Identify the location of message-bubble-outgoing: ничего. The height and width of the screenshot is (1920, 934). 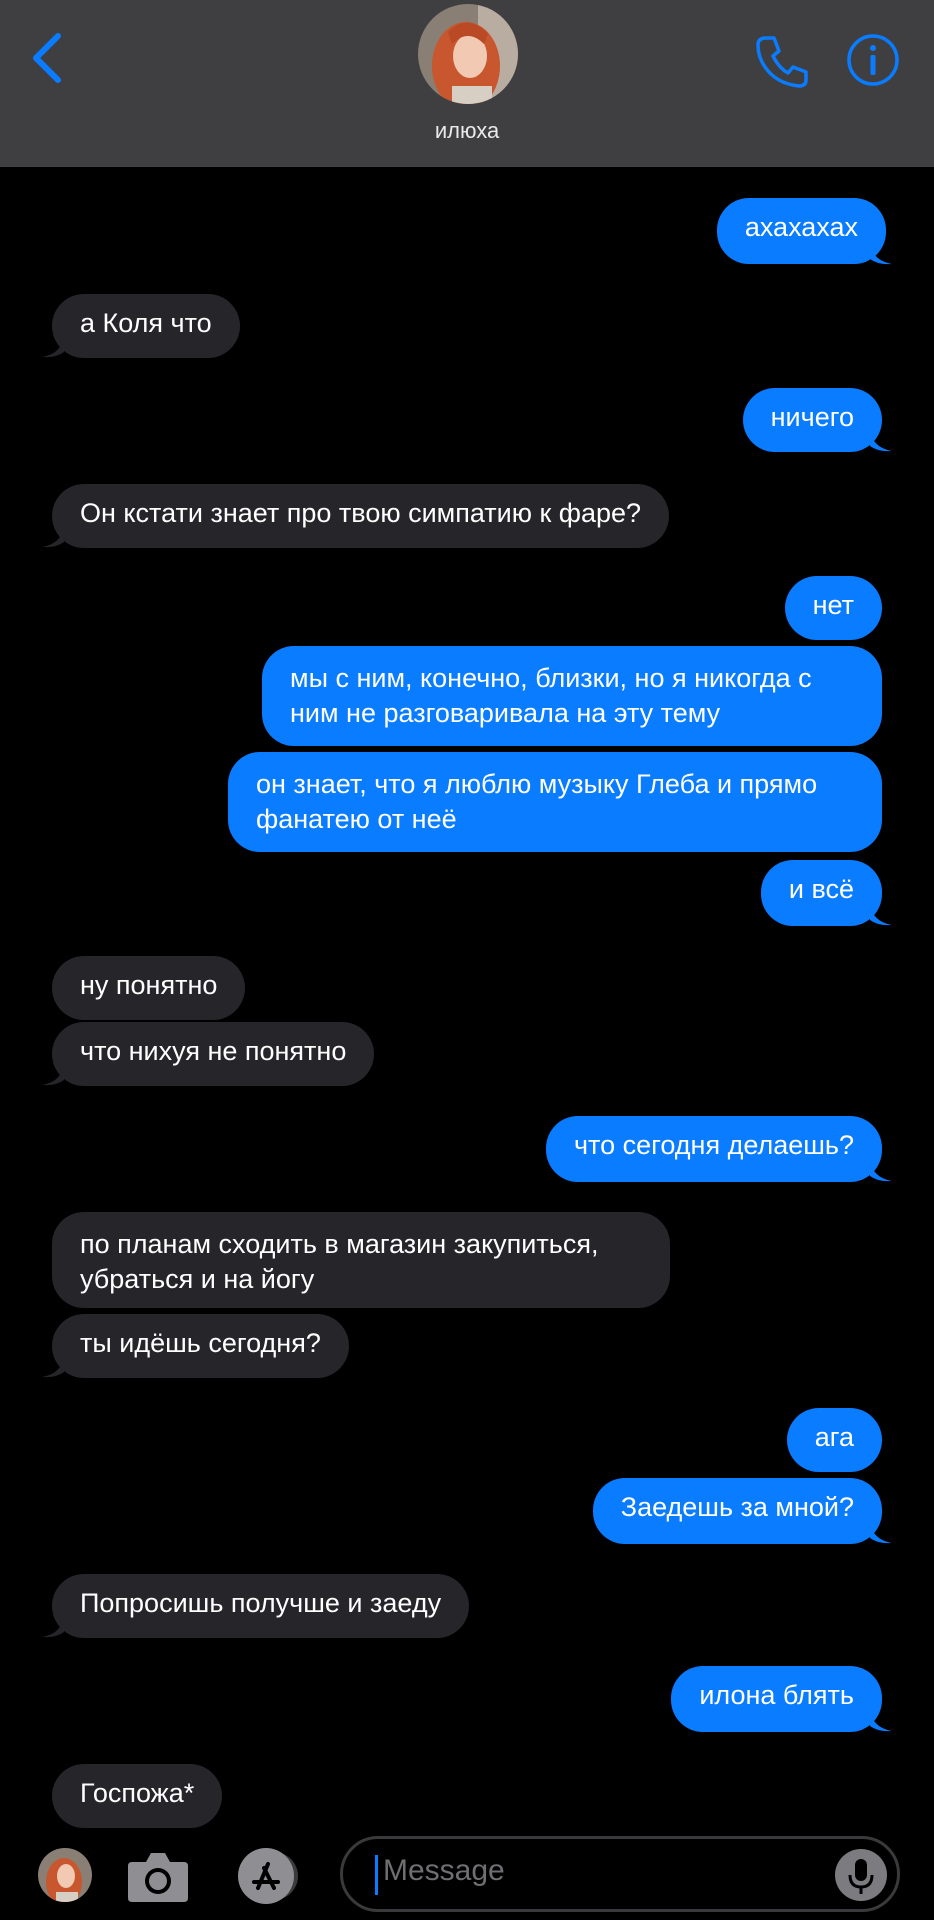
(812, 420).